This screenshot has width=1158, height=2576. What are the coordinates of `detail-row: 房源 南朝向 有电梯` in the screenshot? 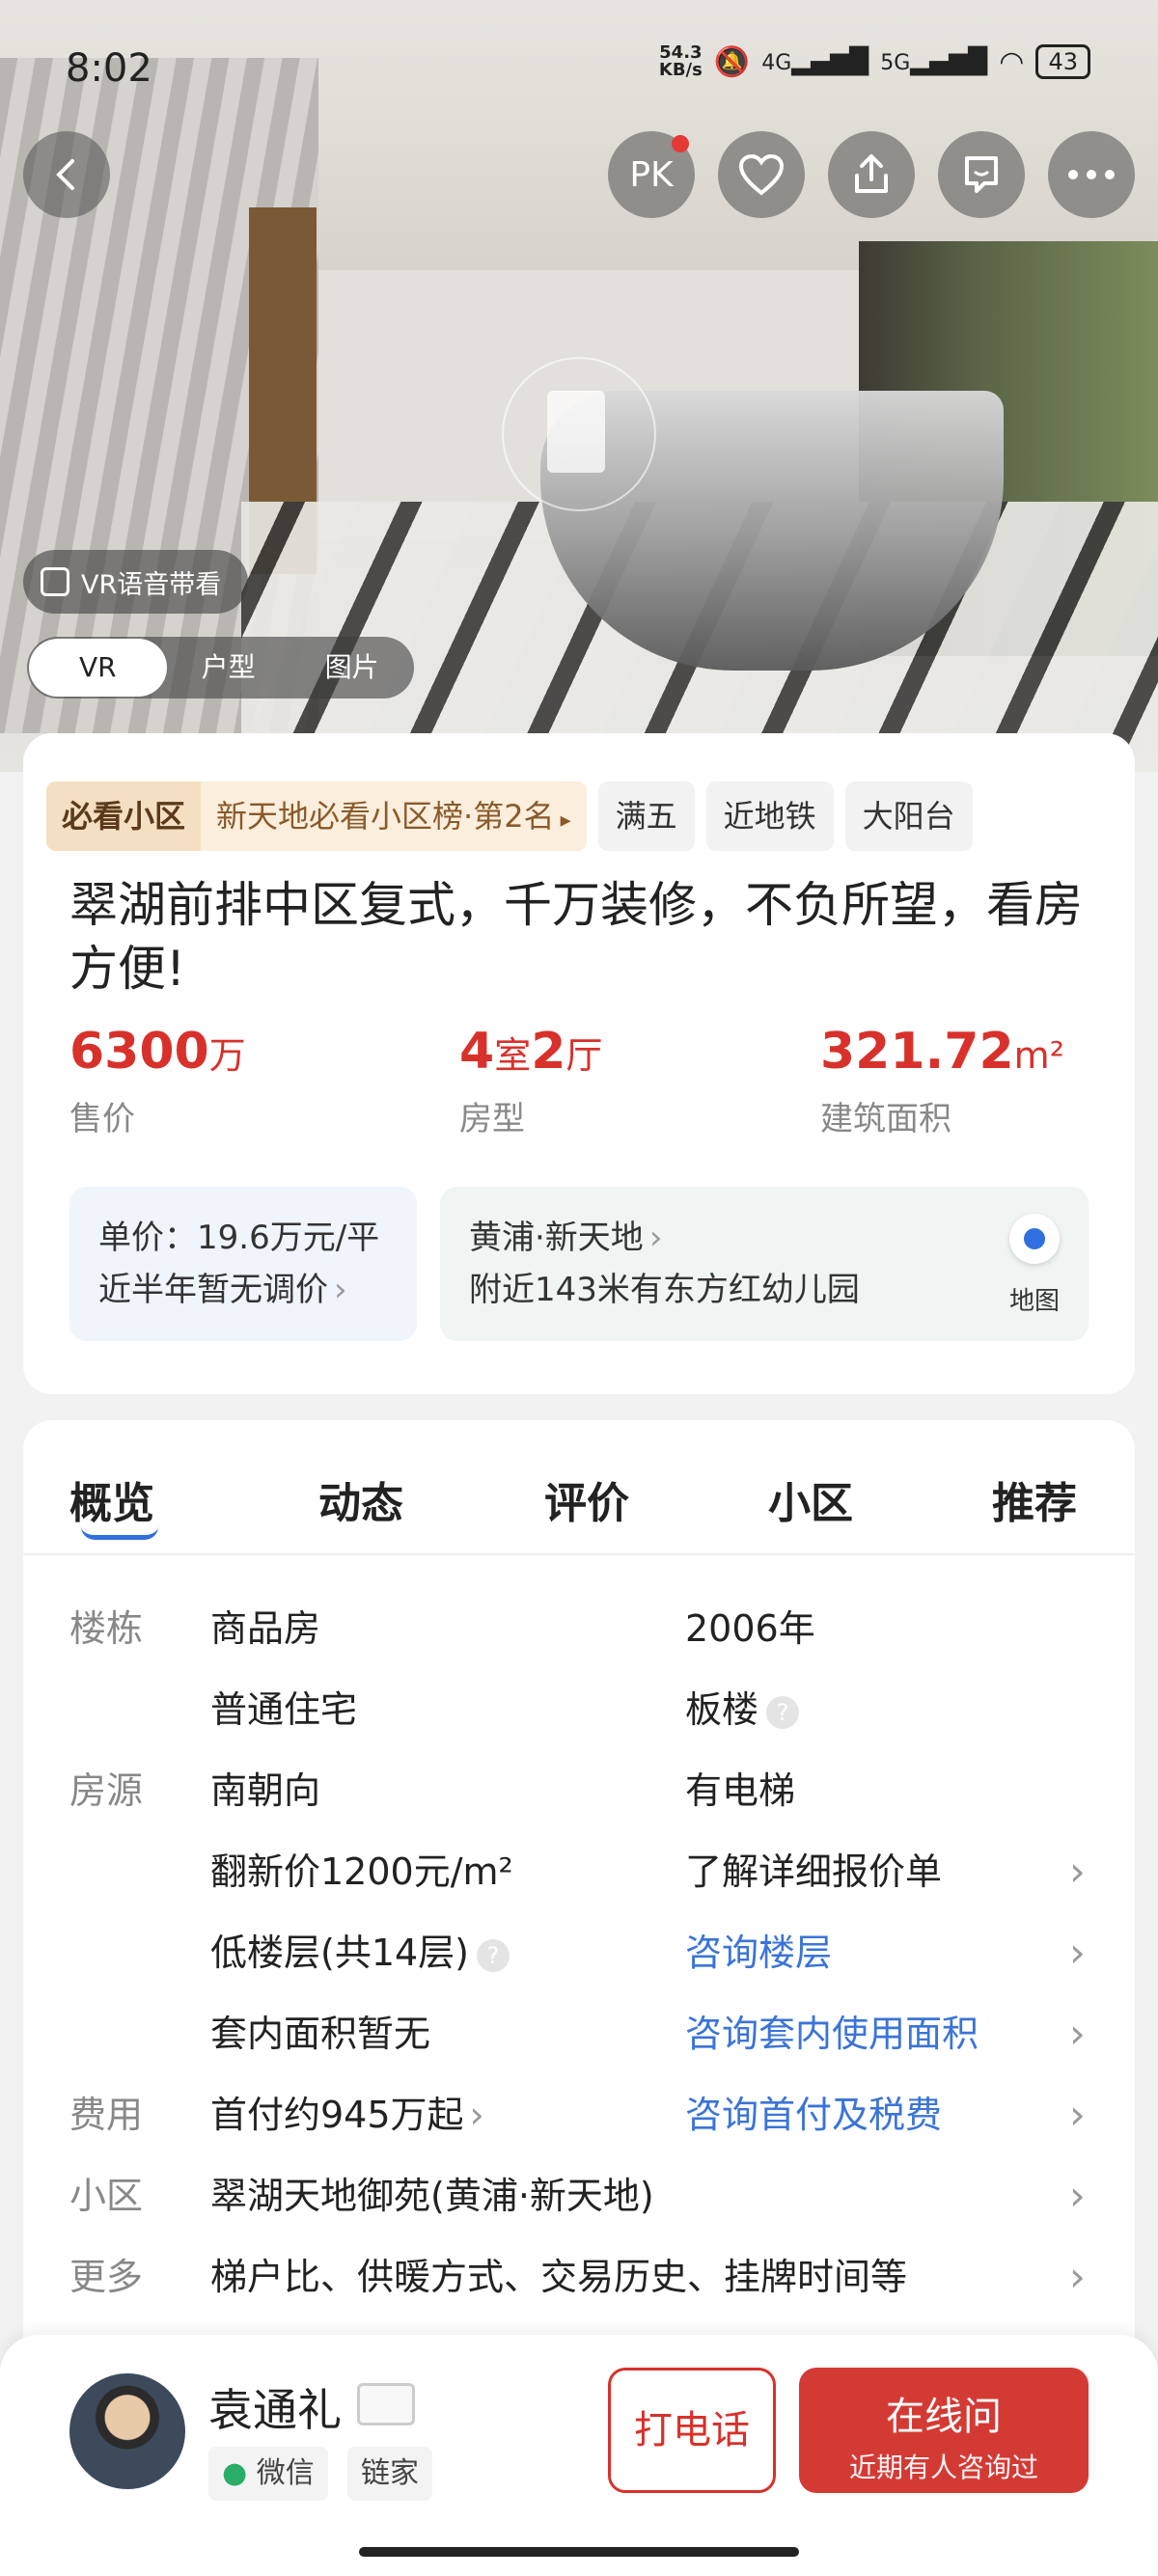 It's located at (432, 1791).